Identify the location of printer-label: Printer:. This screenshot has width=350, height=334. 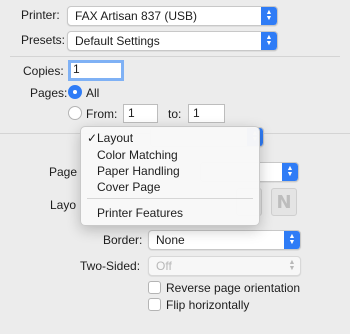
(40, 15).